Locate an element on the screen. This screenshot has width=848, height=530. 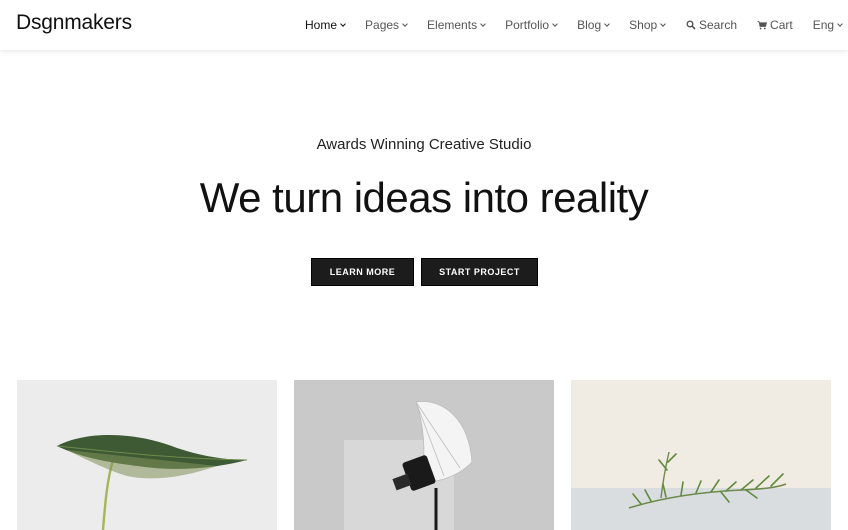
nav-item-pages: Pages is located at coordinates (386, 25).